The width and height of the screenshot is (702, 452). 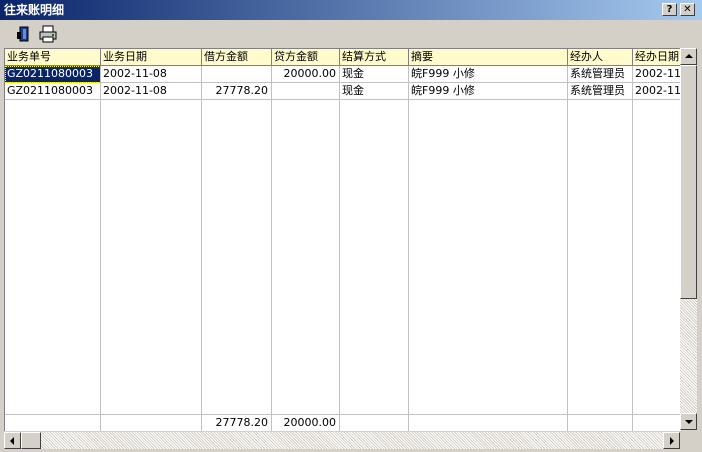 I want to click on arrow-down-icon, so click(x=689, y=422).